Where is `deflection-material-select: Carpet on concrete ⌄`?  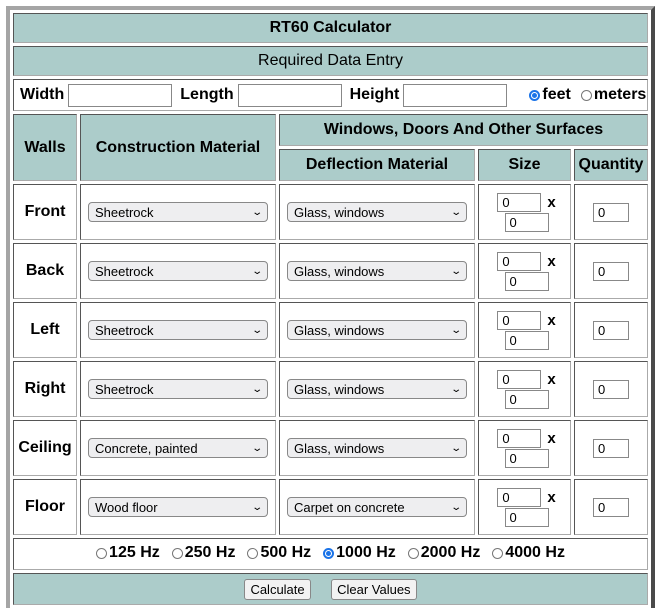 deflection-material-select: Carpet on concrete ⌄ is located at coordinates (376, 507).